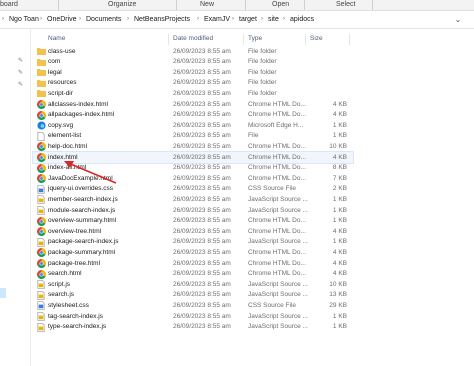 This screenshot has height=366, width=474. I want to click on breadcrumb-item-site: site, so click(273, 19).